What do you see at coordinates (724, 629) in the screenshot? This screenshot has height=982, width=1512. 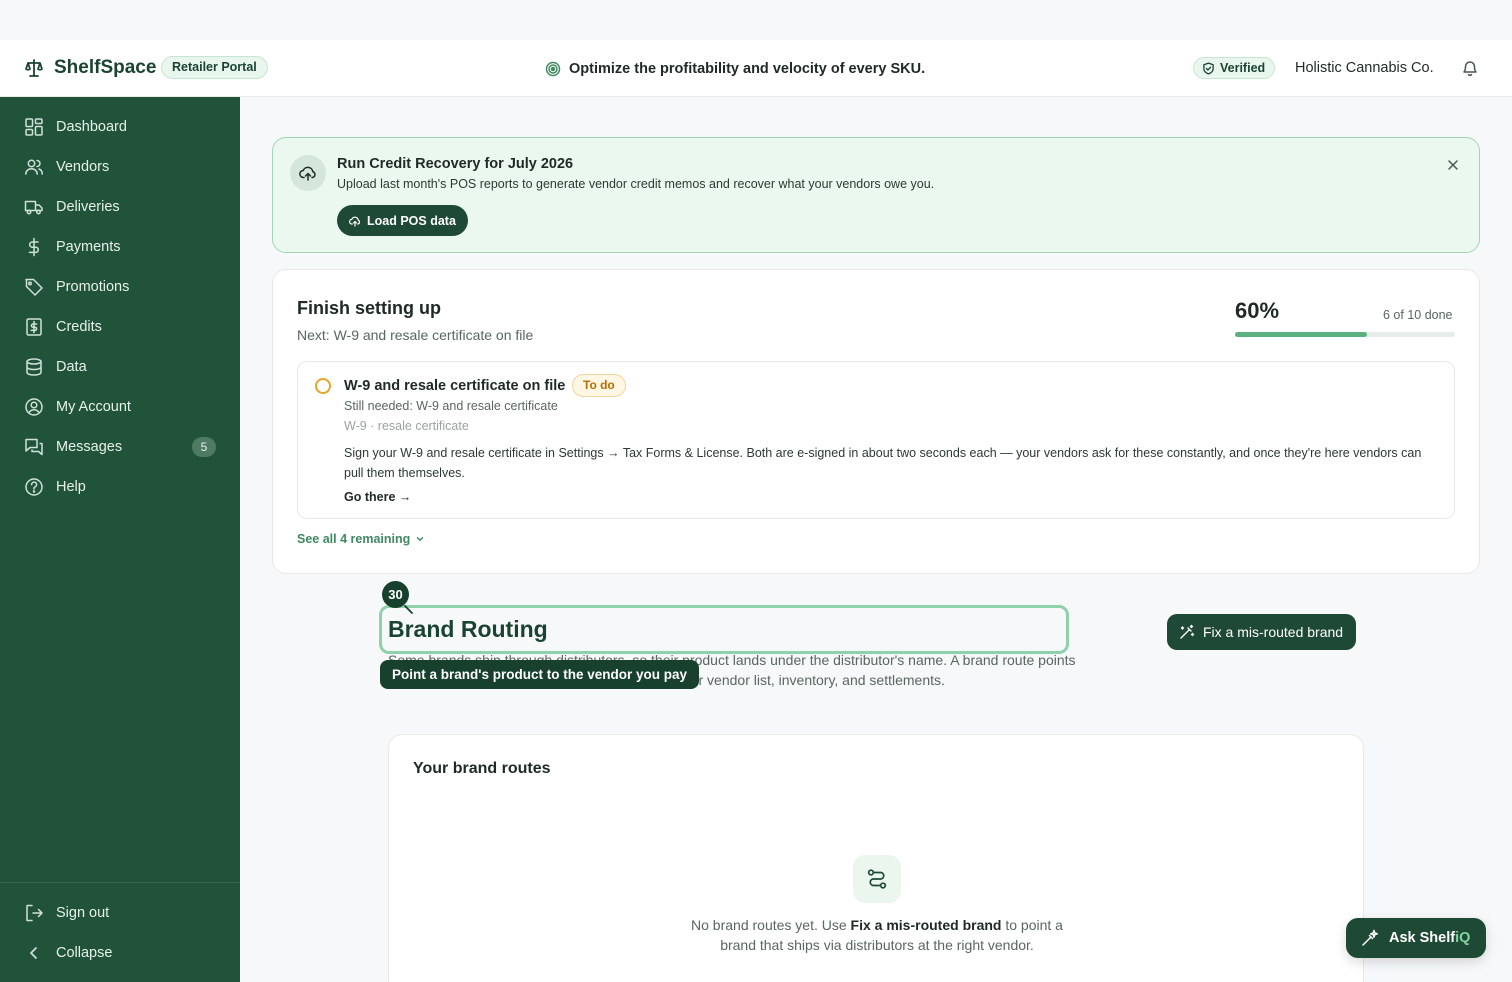 I see `walkthrough-highlight` at bounding box center [724, 629].